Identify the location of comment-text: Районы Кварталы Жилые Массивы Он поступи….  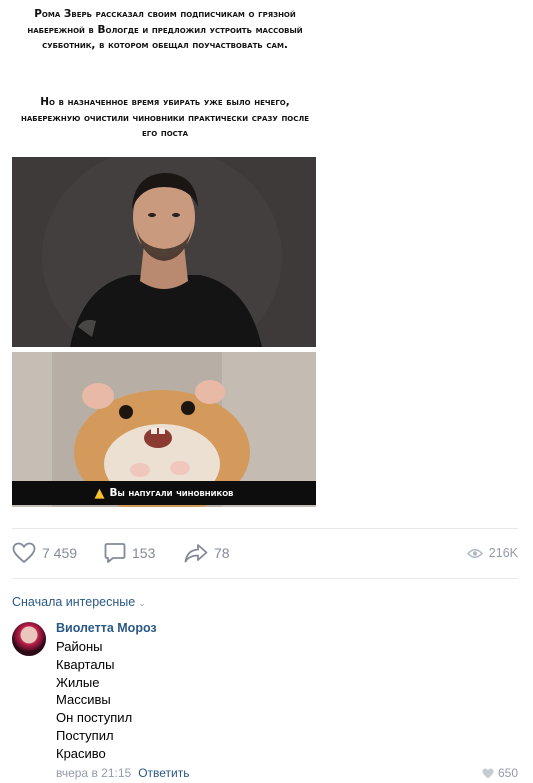
(94, 700).